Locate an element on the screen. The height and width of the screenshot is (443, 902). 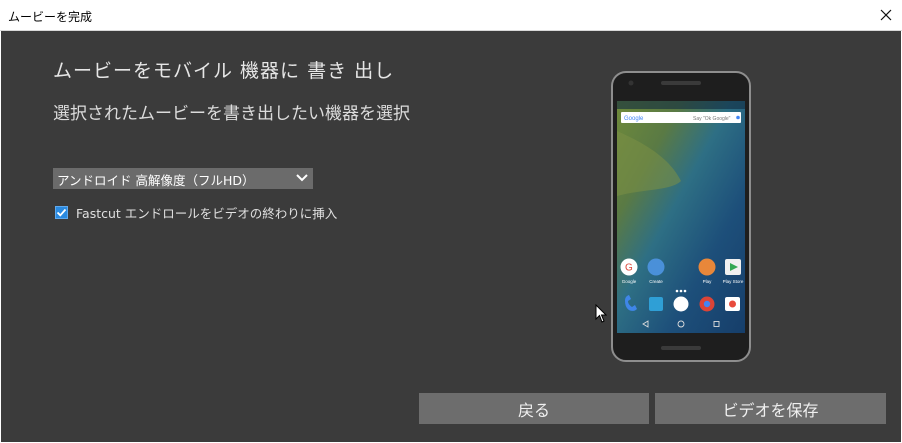
phone-app-create: Create is located at coordinates (656, 271).